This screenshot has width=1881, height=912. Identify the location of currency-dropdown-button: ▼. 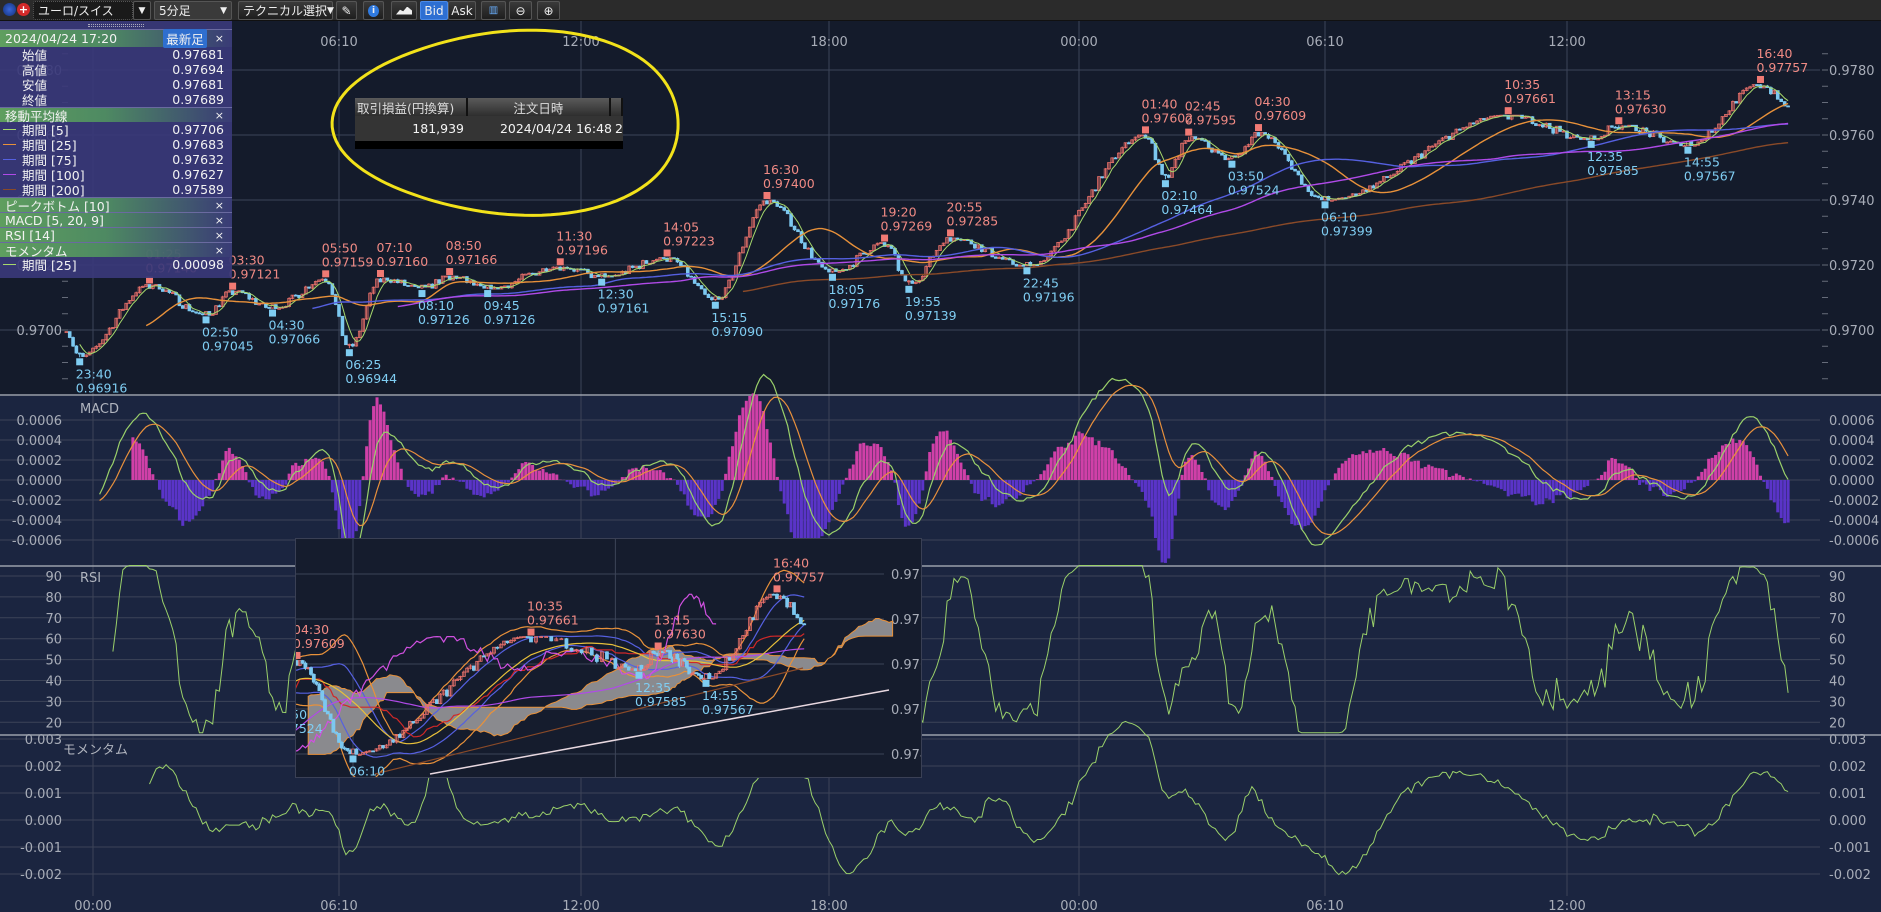
(142, 10).